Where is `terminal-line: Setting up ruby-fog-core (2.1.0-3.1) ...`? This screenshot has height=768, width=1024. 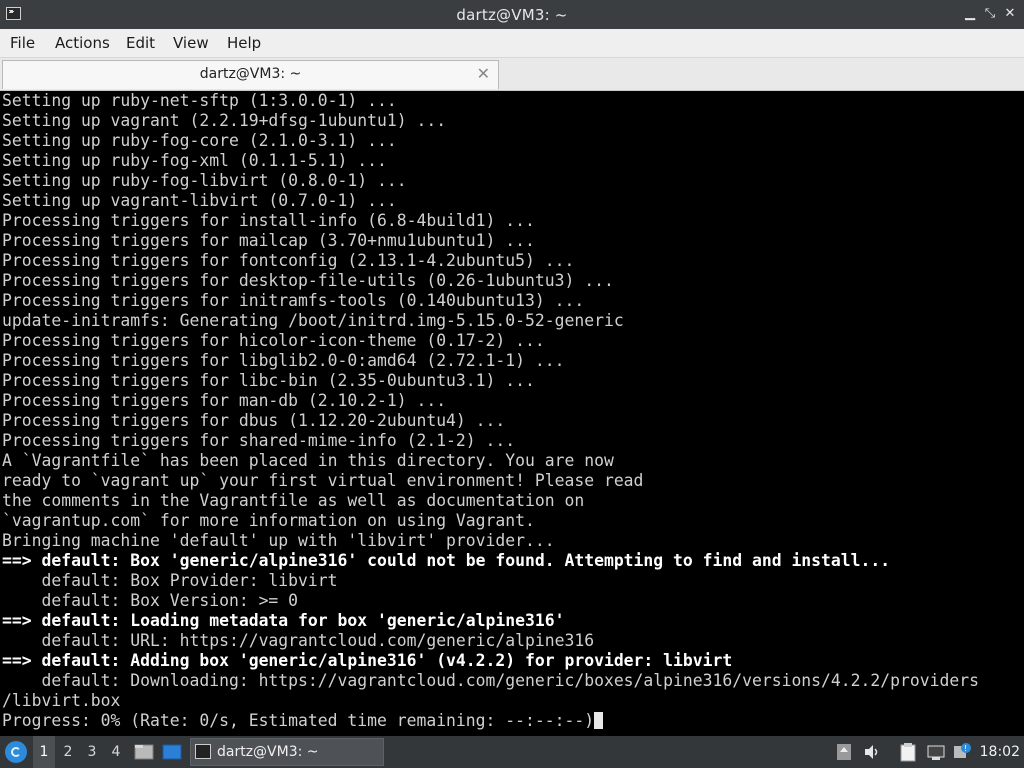 terminal-line: Setting up ruby-fog-core (2.1.0-3.1) ... is located at coordinates (199, 140).